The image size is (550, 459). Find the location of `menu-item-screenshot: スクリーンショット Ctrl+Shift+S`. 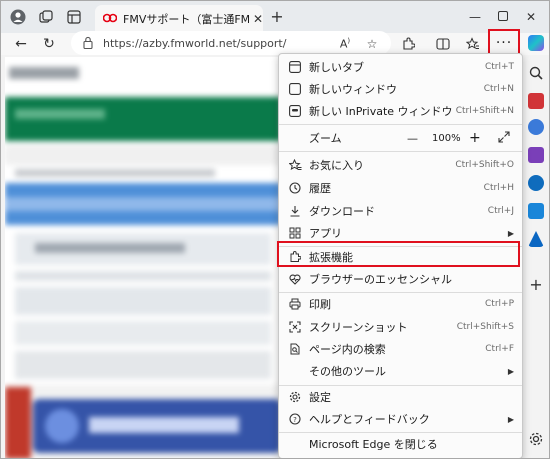

menu-item-screenshot: スクリーンショット Ctrl+Shift+S is located at coordinates (400, 327).